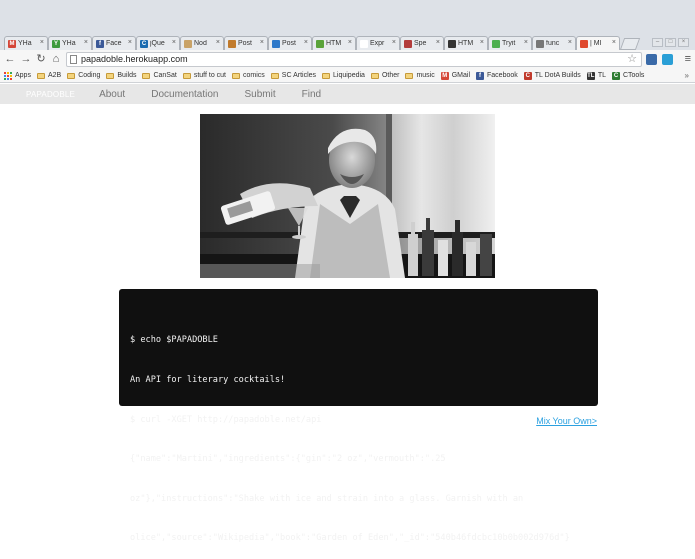 The image size is (695, 559). What do you see at coordinates (26, 43) in the screenshot?
I see `browser-tab: M YHa ×` at bounding box center [26, 43].